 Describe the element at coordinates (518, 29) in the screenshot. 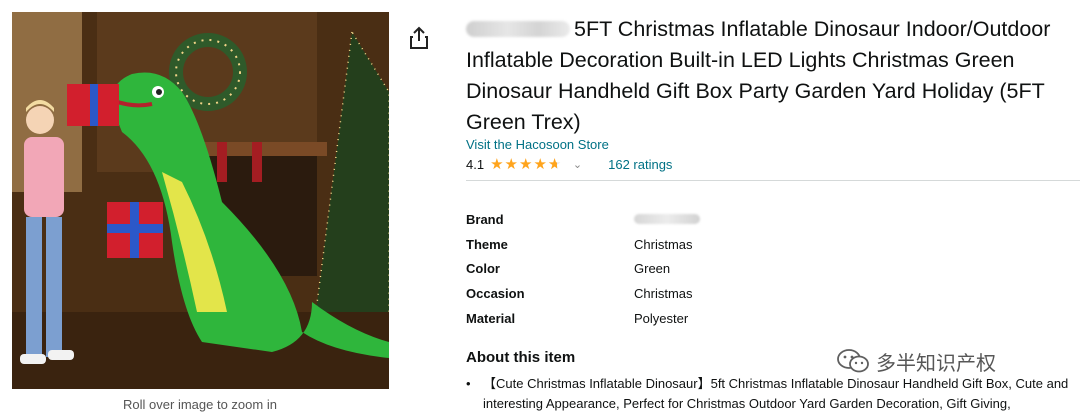

I see `blurred-brand-name` at that location.